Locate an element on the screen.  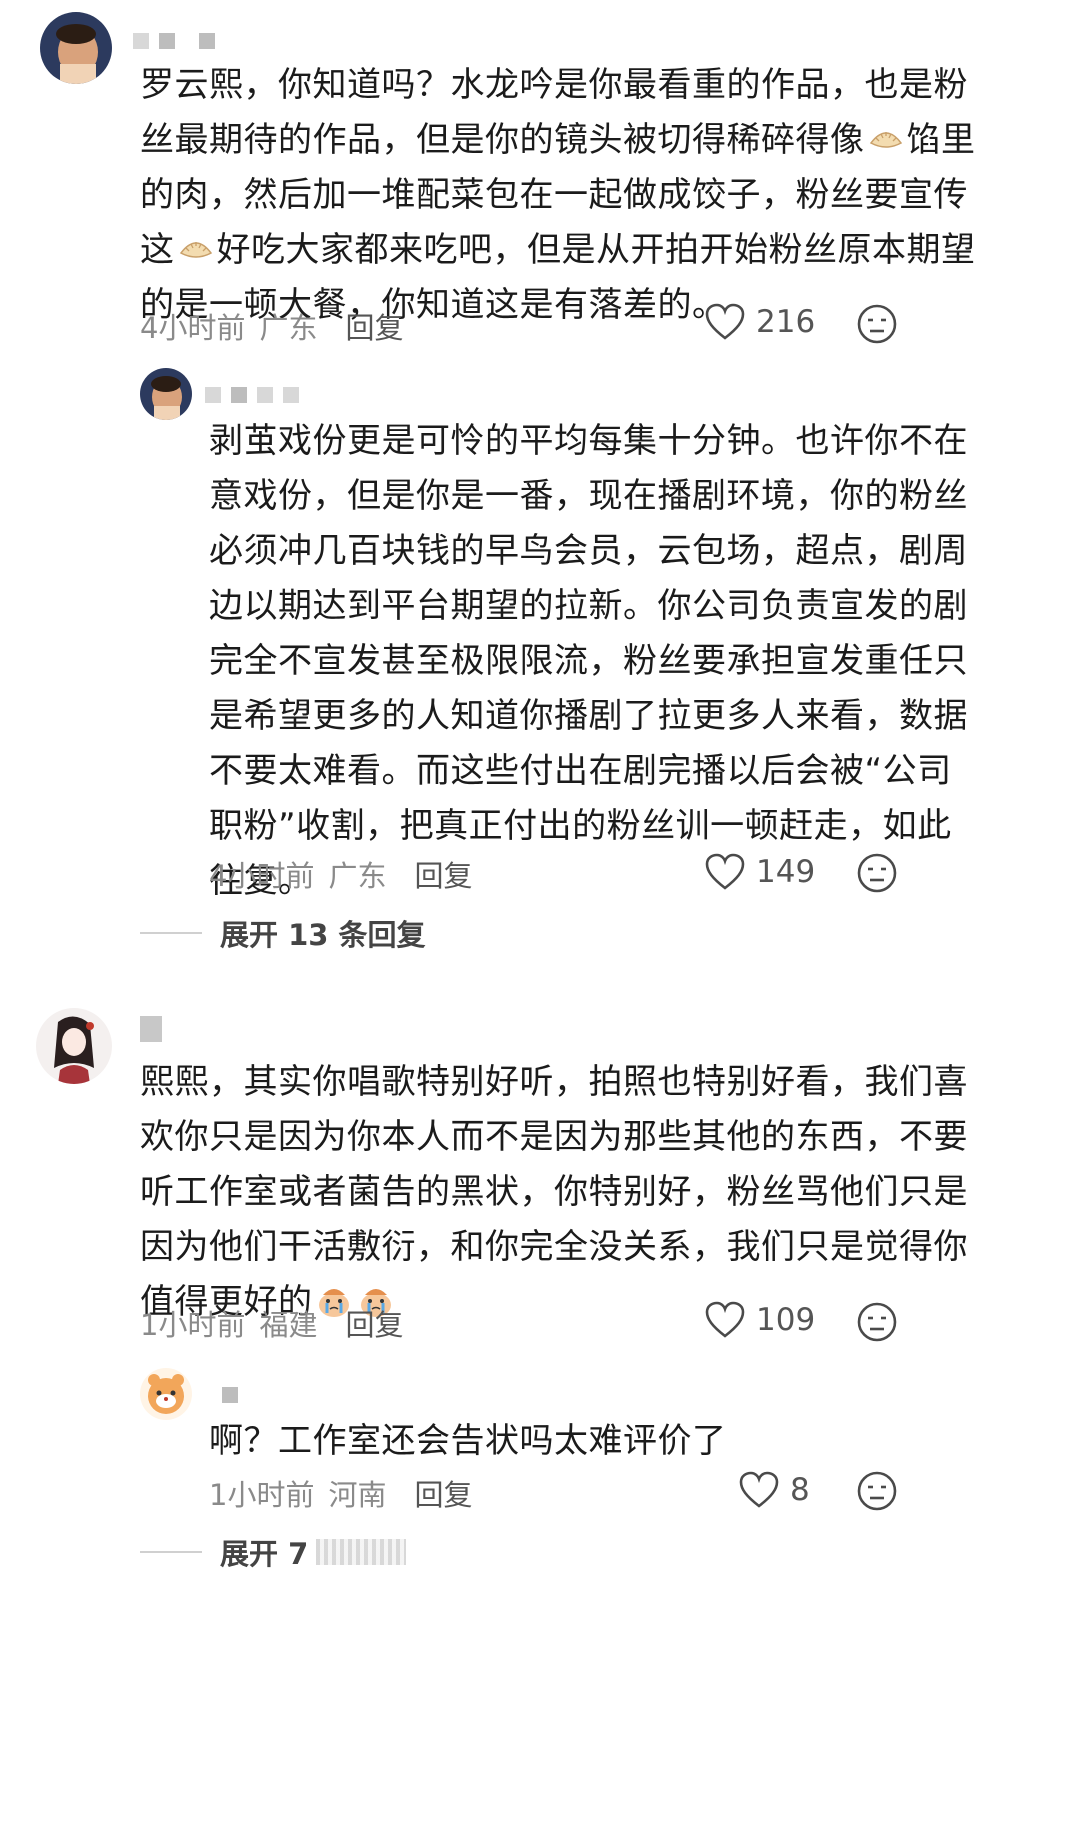
comment-text: 啊？工作室还会告状吗太难评价了 is located at coordinates (468, 1441).